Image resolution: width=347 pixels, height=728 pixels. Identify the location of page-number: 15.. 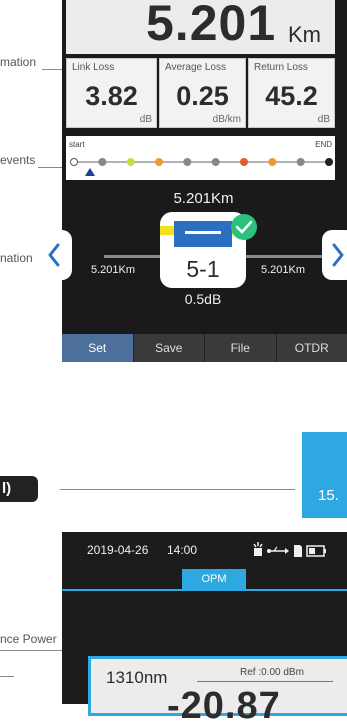
(328, 495).